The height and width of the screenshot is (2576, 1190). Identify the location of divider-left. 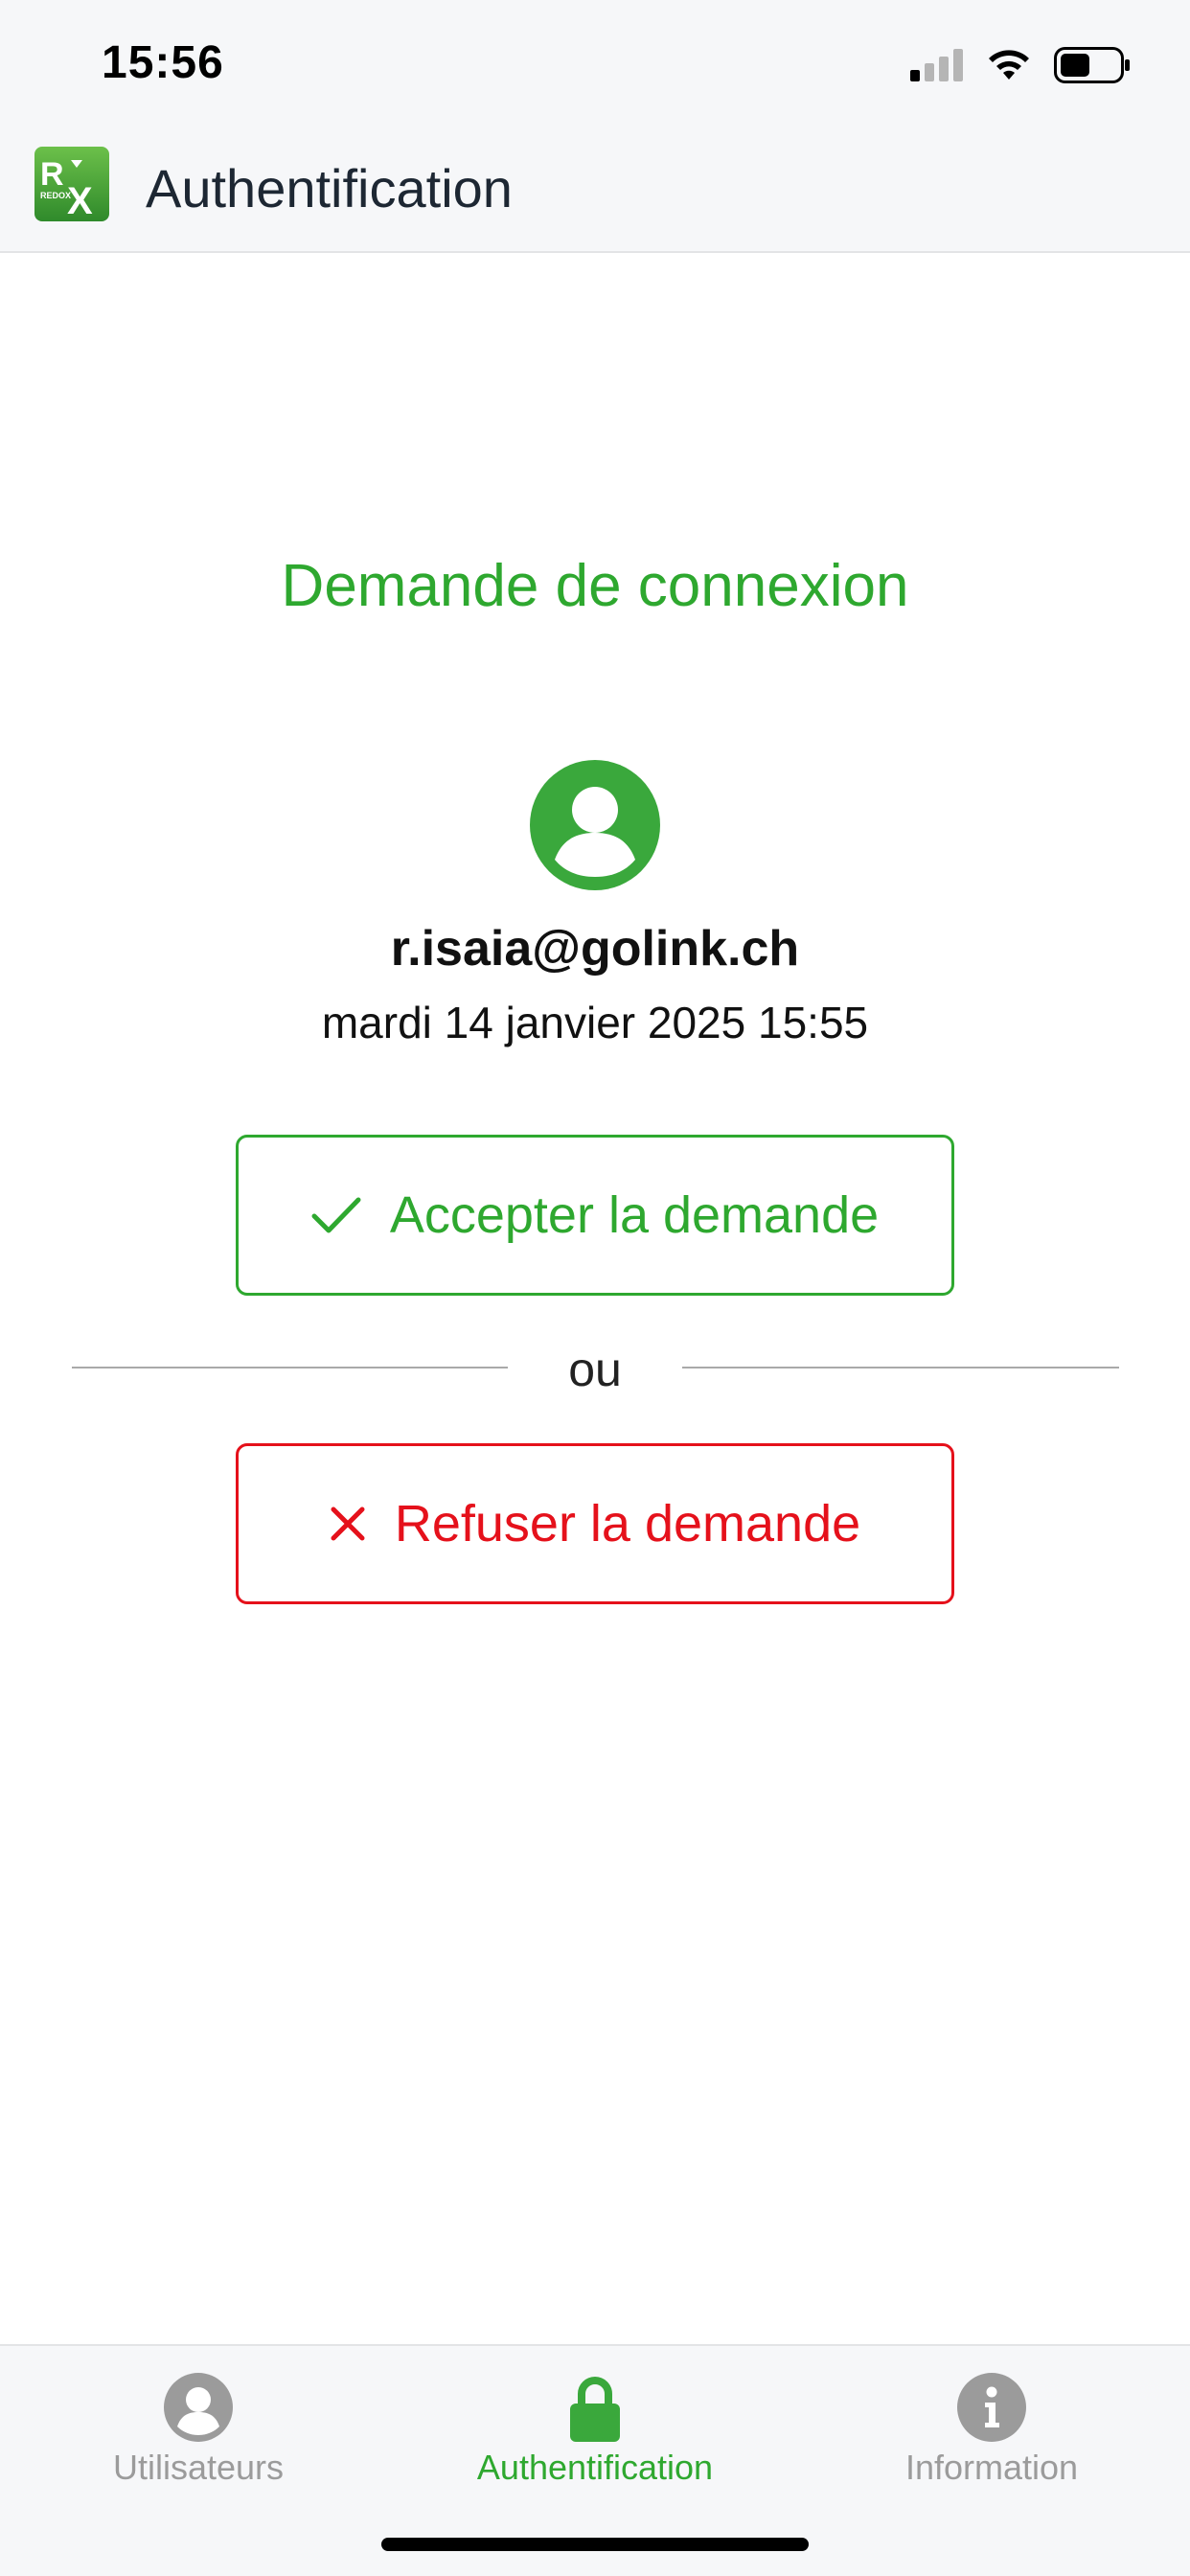
(290, 1367).